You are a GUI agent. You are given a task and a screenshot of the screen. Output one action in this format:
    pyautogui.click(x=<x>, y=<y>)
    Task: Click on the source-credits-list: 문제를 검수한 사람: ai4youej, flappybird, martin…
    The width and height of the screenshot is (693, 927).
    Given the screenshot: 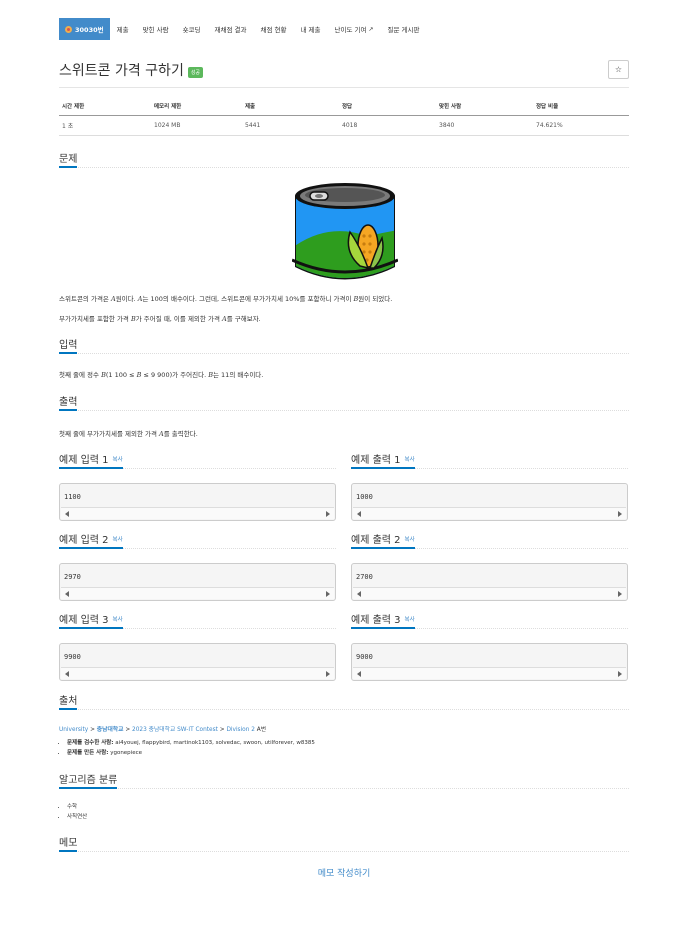 What is the action you would take?
    pyautogui.click(x=191, y=748)
    